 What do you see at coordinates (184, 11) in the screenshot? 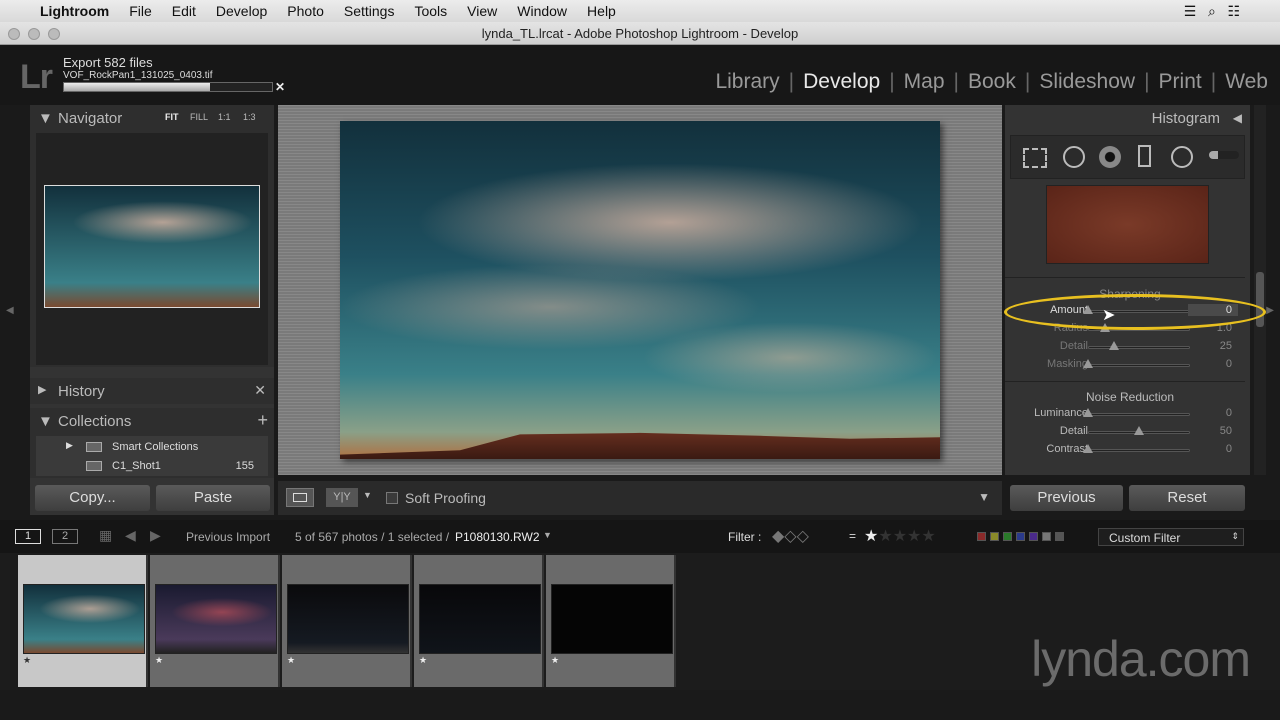
I see `menu-edit: Edit` at bounding box center [184, 11].